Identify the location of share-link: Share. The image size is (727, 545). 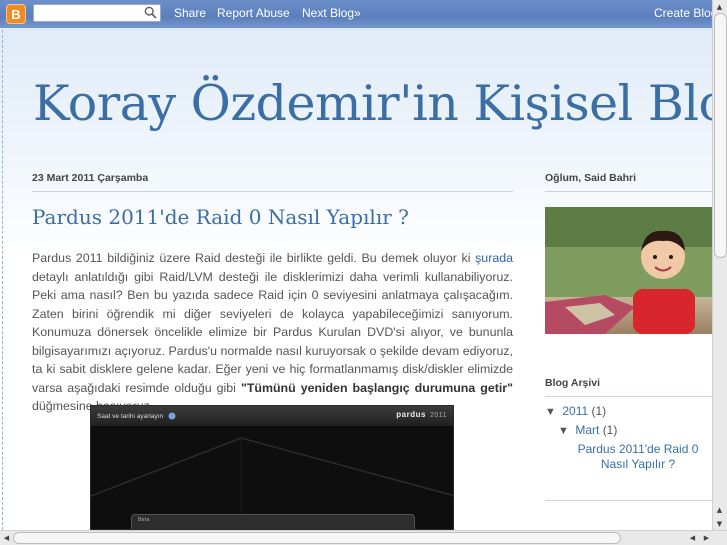
(190, 13).